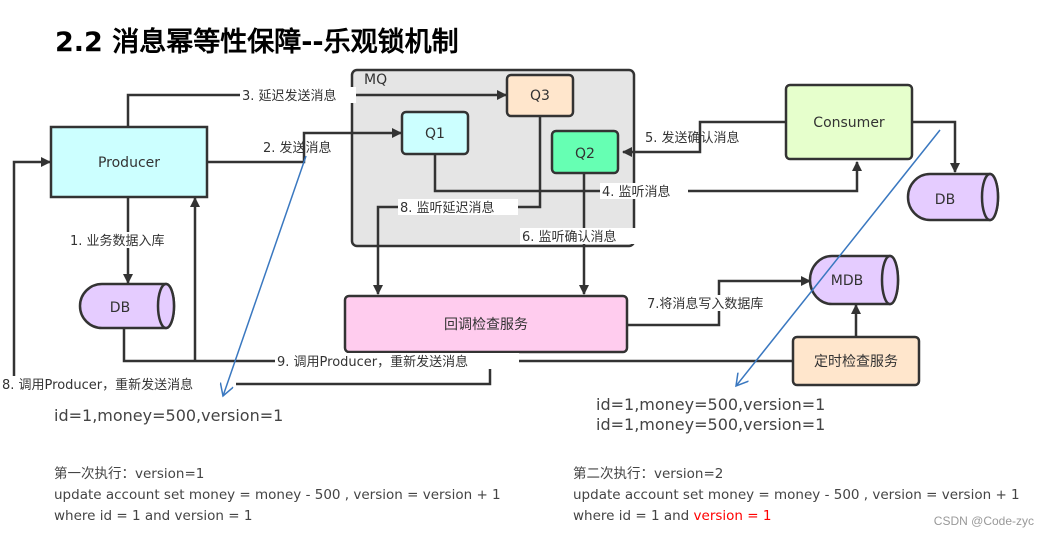 The width and height of the screenshot is (1052, 539). What do you see at coordinates (711, 424) in the screenshot?
I see `record-right-line-2: id=1,money=500,version=1` at bounding box center [711, 424].